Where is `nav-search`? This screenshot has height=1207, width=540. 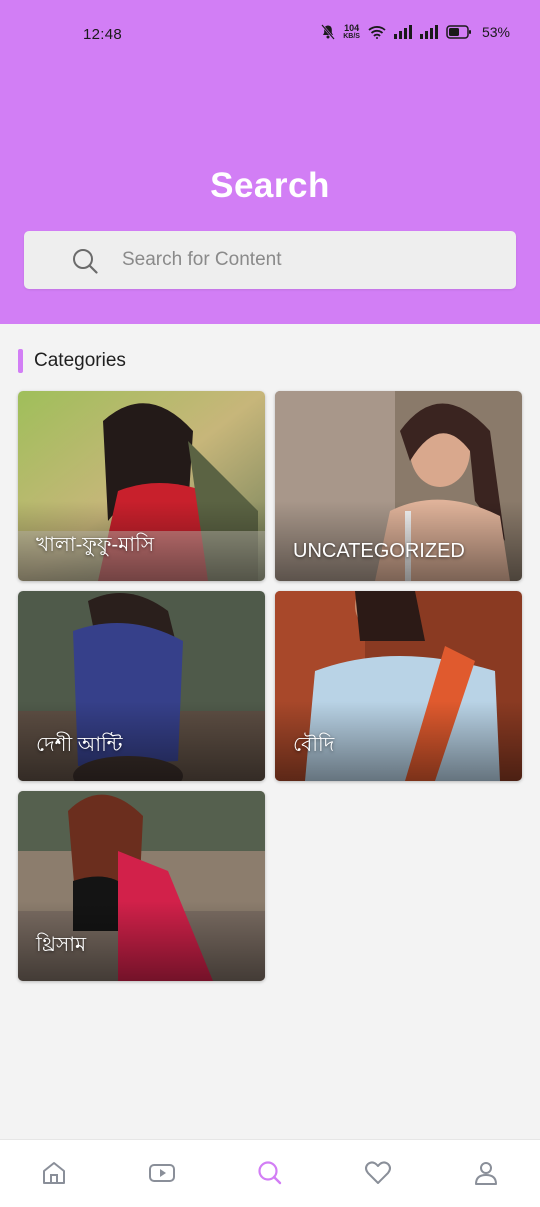 nav-search is located at coordinates (270, 1175).